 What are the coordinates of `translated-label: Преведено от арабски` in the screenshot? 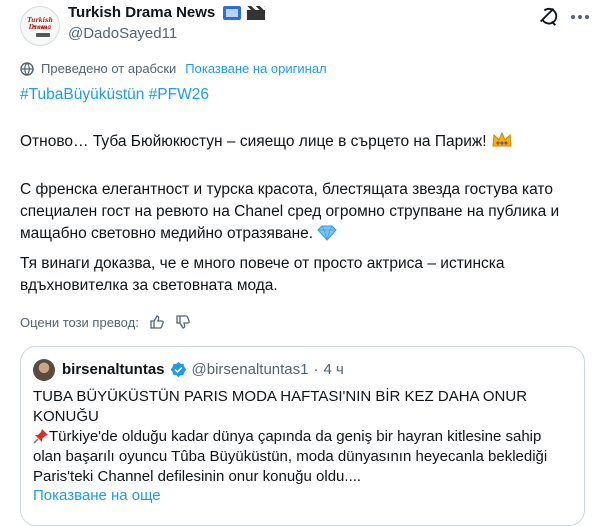 It's located at (109, 68).